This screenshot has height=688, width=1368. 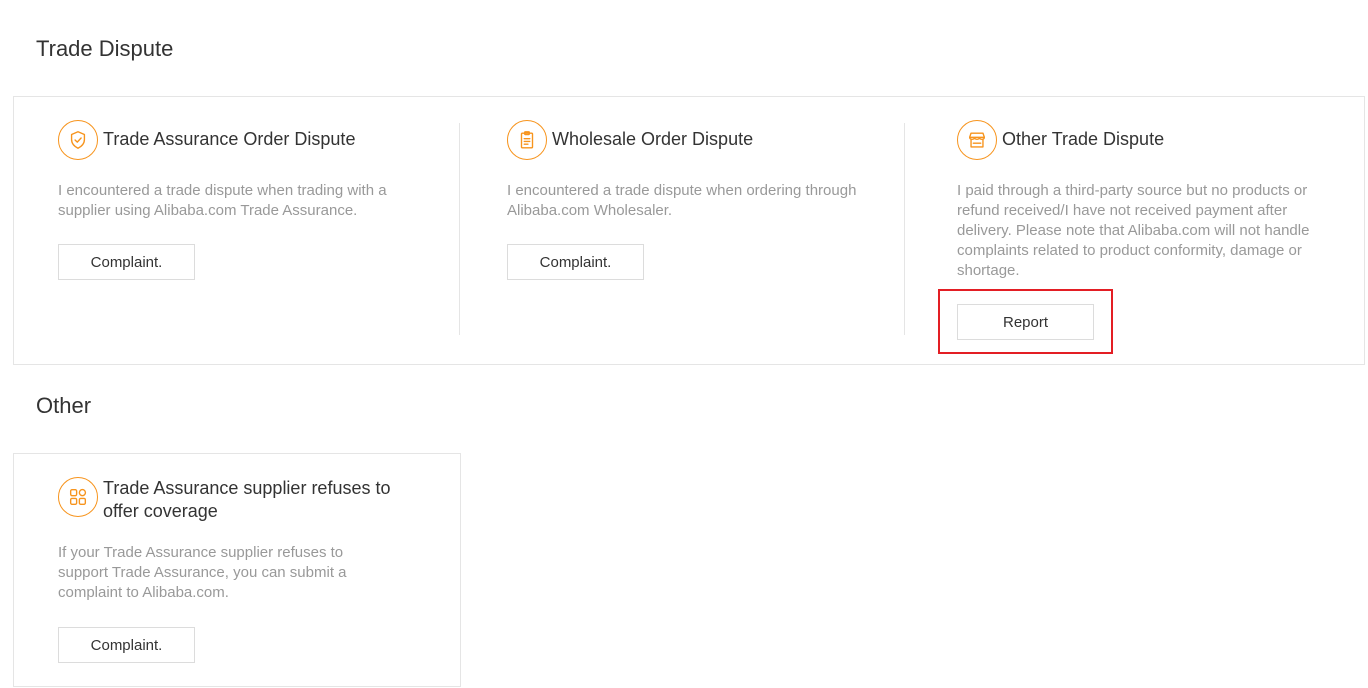 I want to click on column-divider, so click(x=459, y=229).